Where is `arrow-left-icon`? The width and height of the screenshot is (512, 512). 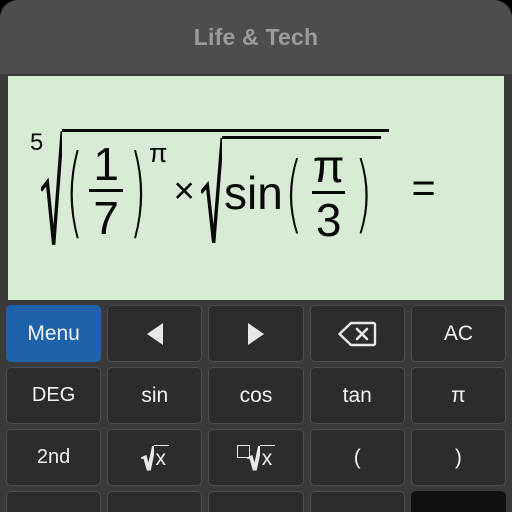 arrow-left-icon is located at coordinates (154, 333).